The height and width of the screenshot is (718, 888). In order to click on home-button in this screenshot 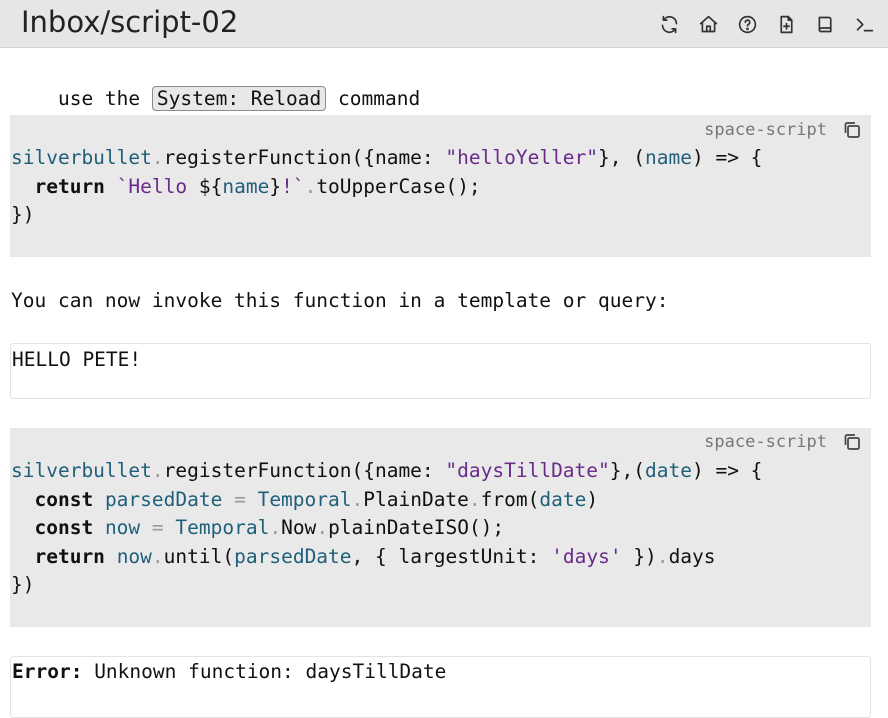, I will do `click(708, 24)`.